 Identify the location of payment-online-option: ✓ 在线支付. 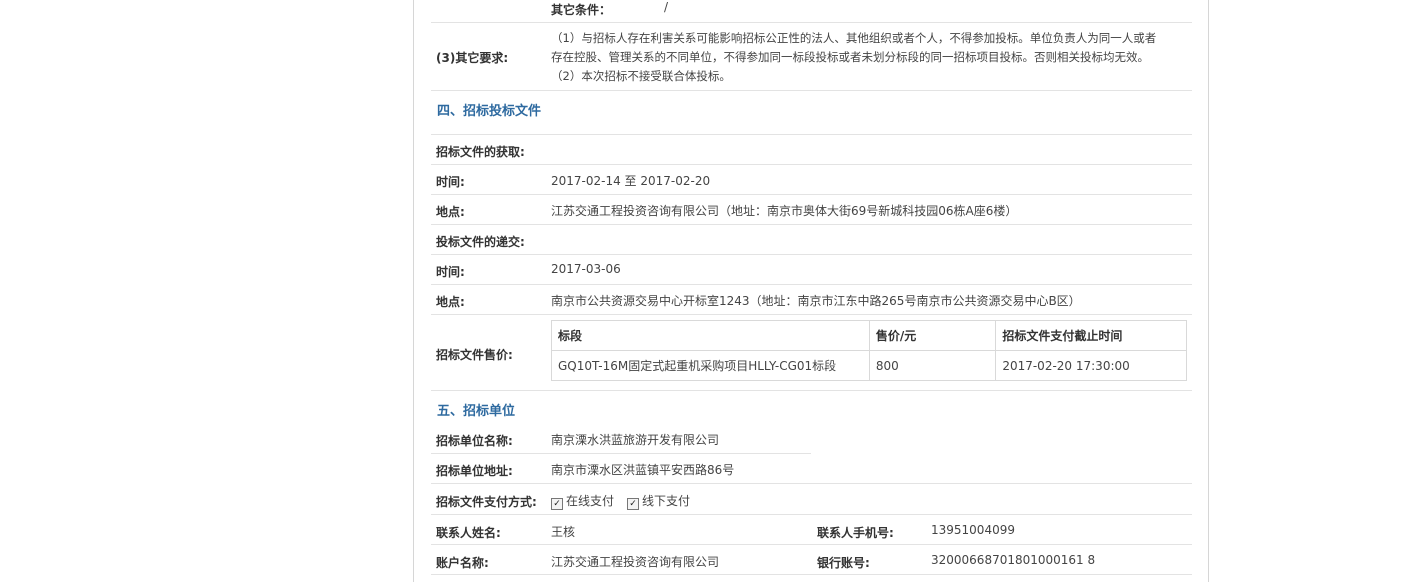
(582, 501).